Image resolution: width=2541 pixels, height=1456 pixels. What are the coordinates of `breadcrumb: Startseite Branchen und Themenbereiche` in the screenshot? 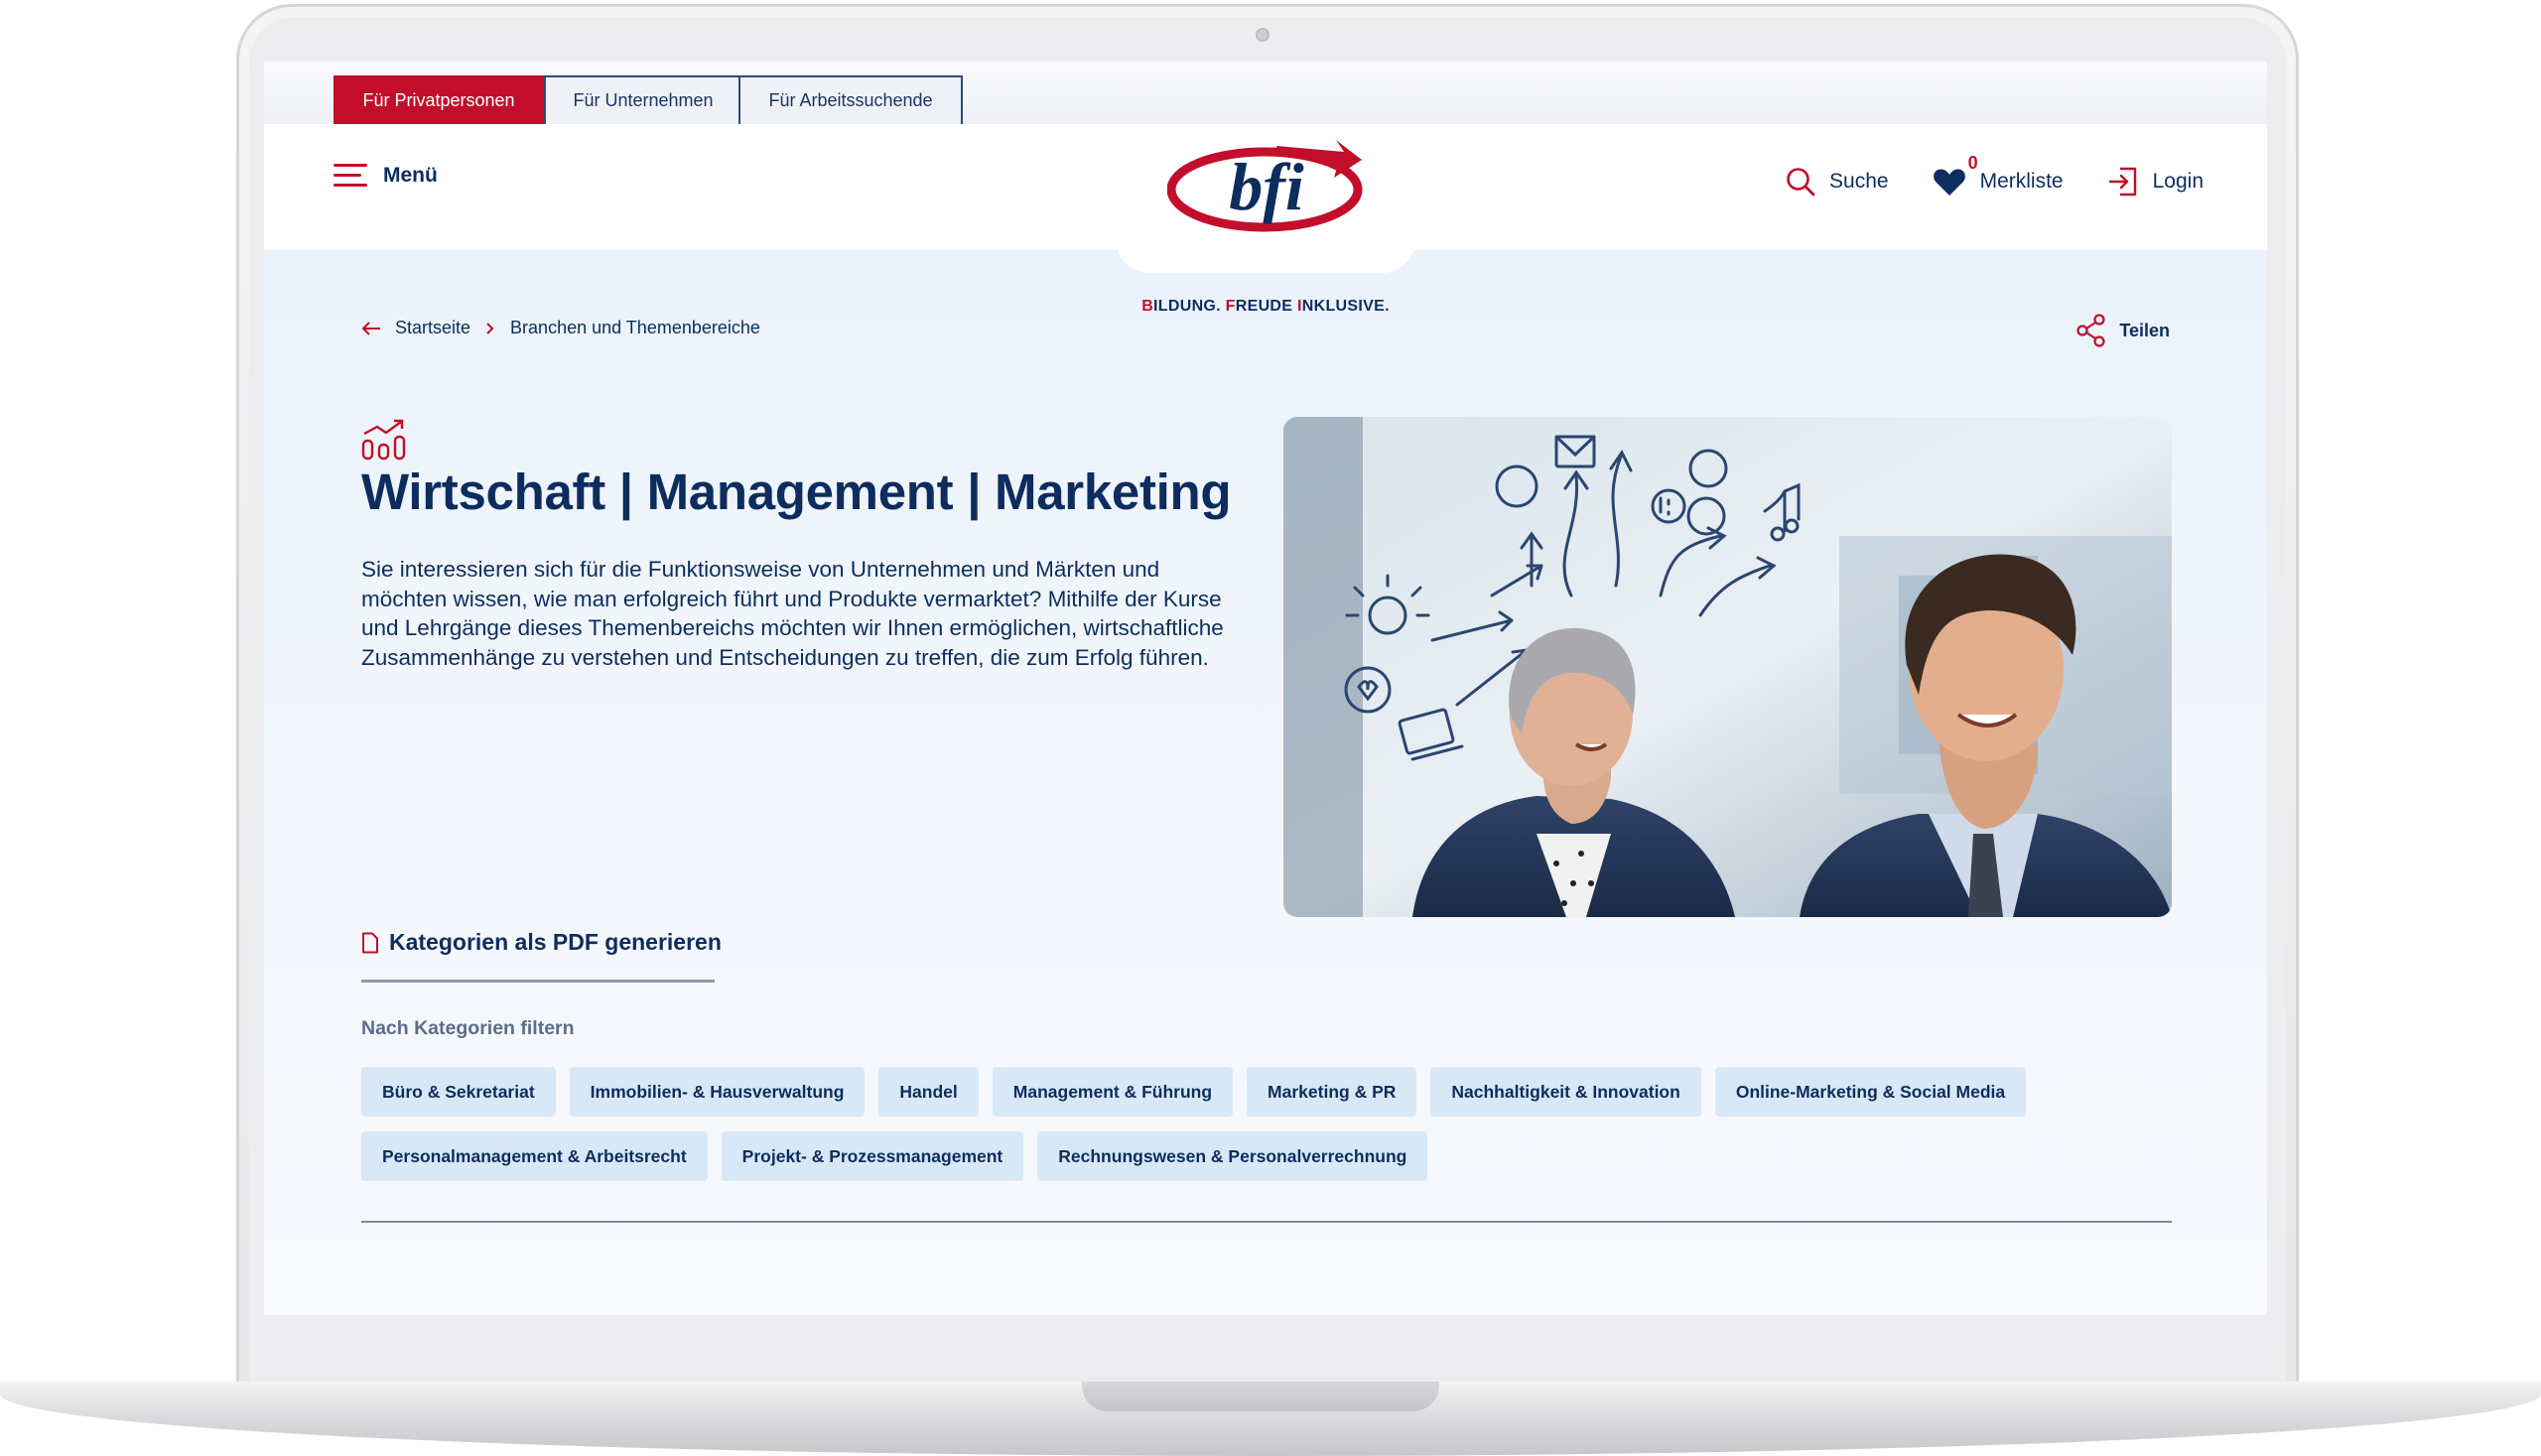 It's located at (560, 328).